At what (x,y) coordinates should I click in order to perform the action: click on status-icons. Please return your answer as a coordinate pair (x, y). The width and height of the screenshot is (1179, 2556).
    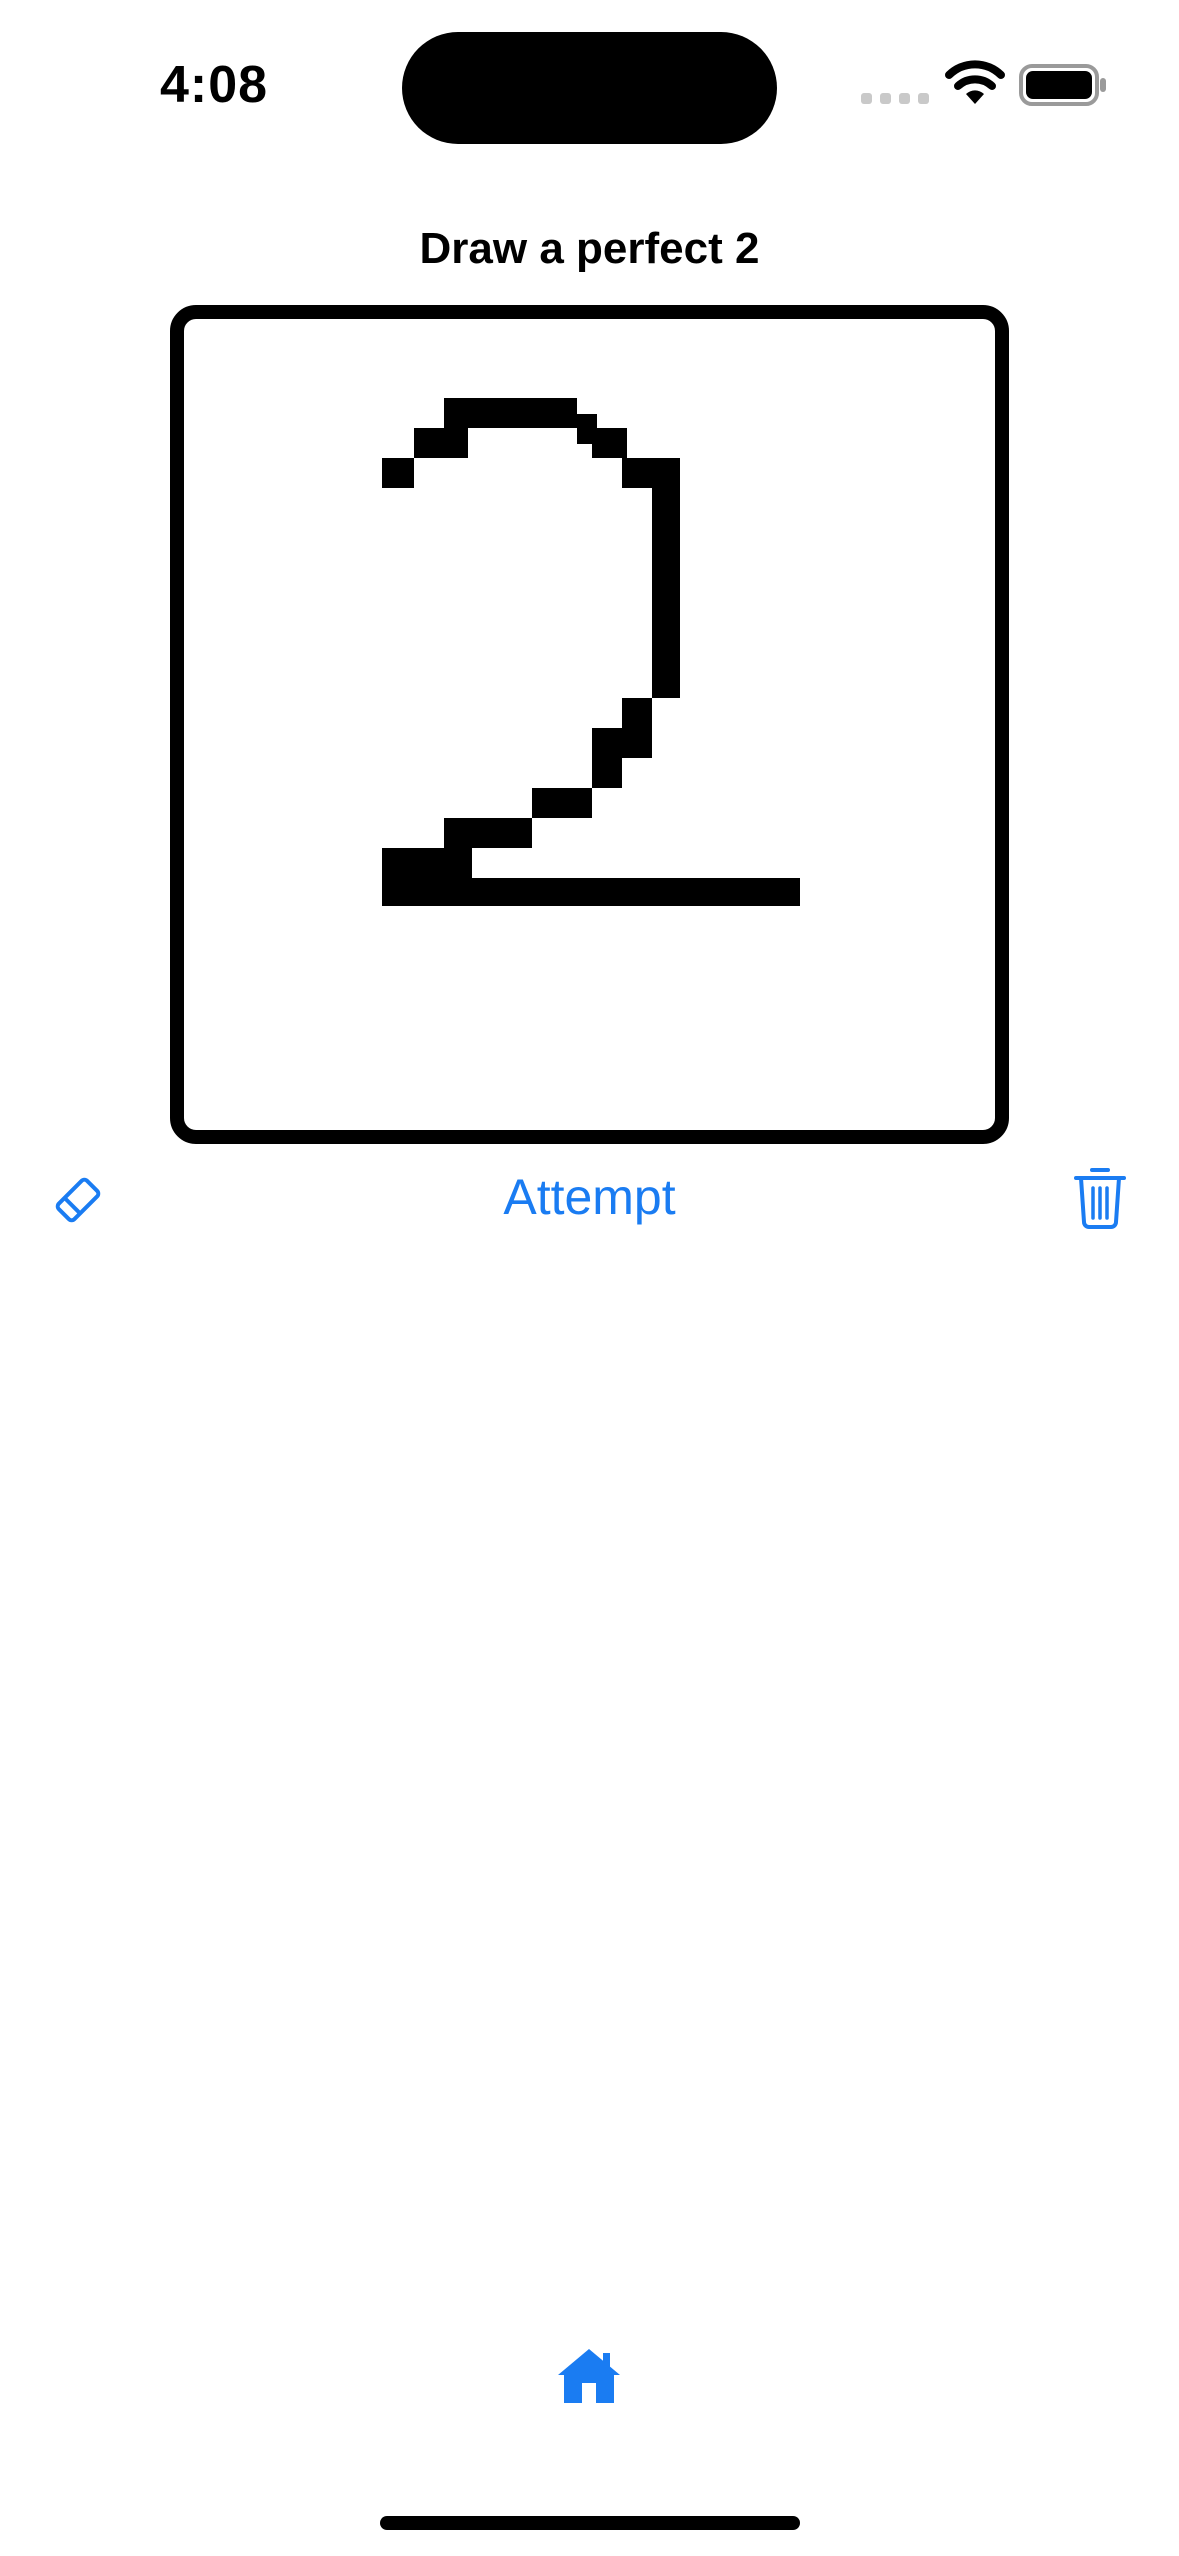
    Looking at the image, I should click on (999, 90).